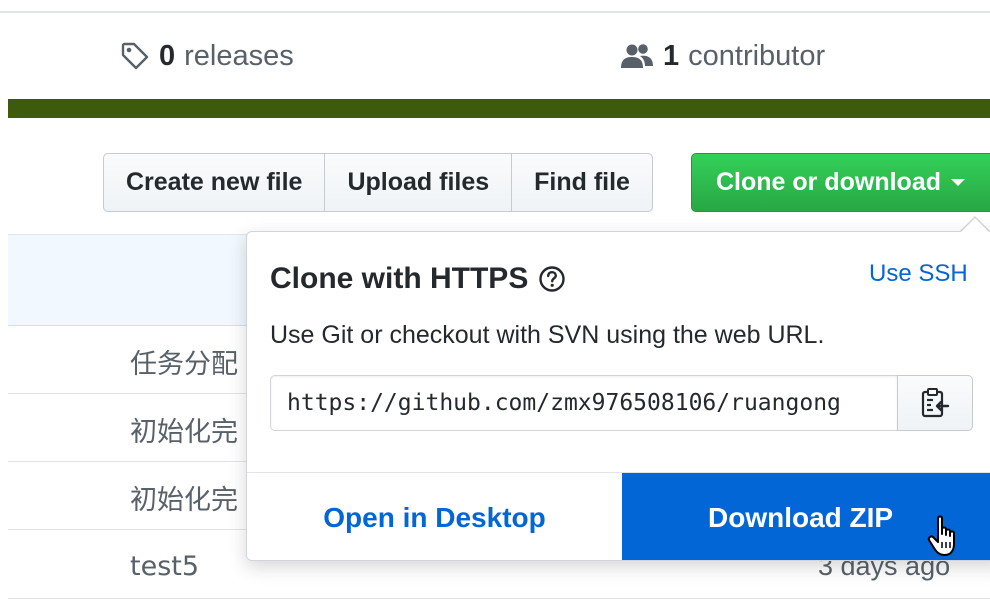 The width and height of the screenshot is (990, 610). I want to click on releases-link: 0 releases, so click(207, 56).